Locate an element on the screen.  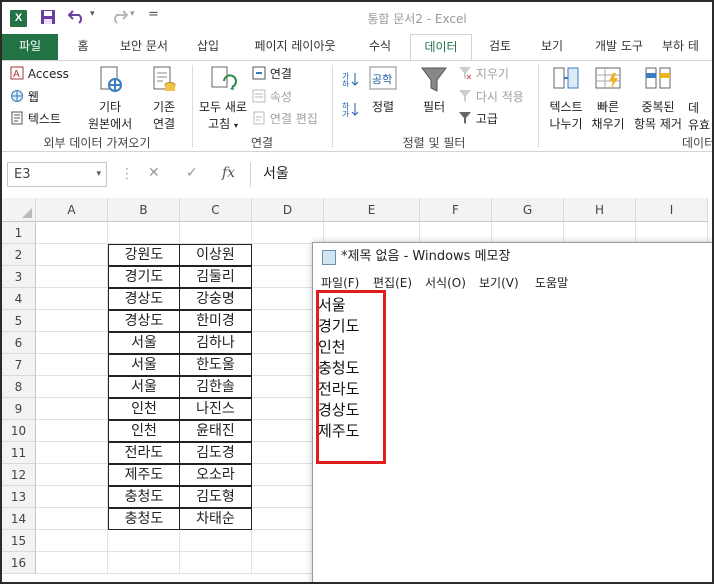
text-import-label: 텍스트 is located at coordinates (44, 119).